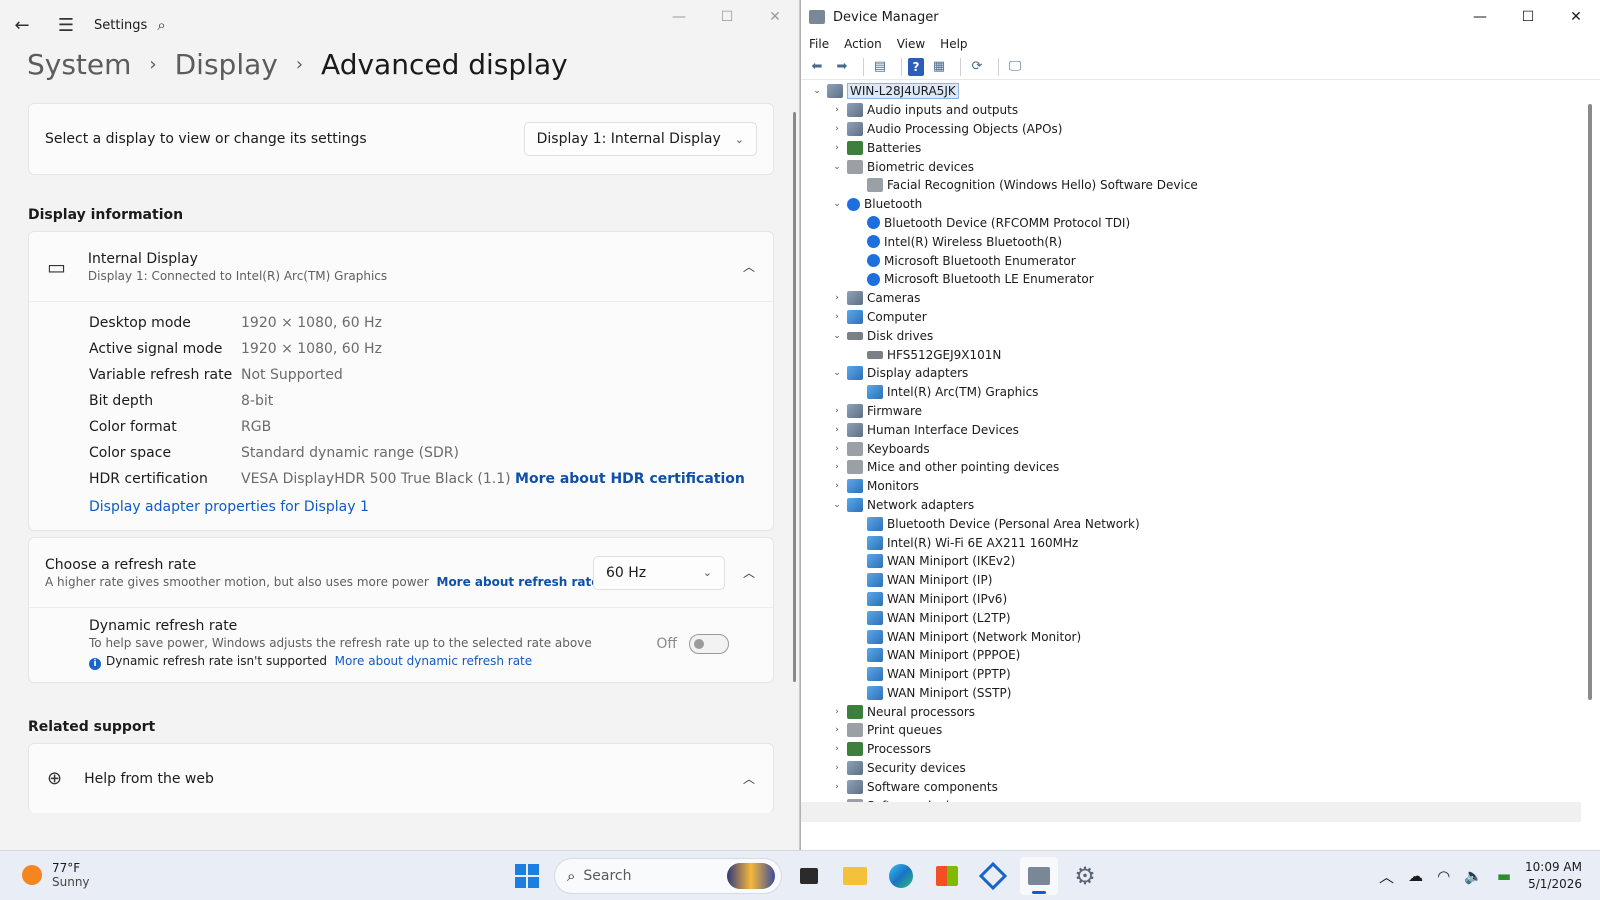 Image resolution: width=1600 pixels, height=900 pixels. Describe the element at coordinates (659, 572) in the screenshot. I see `refresh-rate-dropdown: 60 Hz ⌄` at that location.